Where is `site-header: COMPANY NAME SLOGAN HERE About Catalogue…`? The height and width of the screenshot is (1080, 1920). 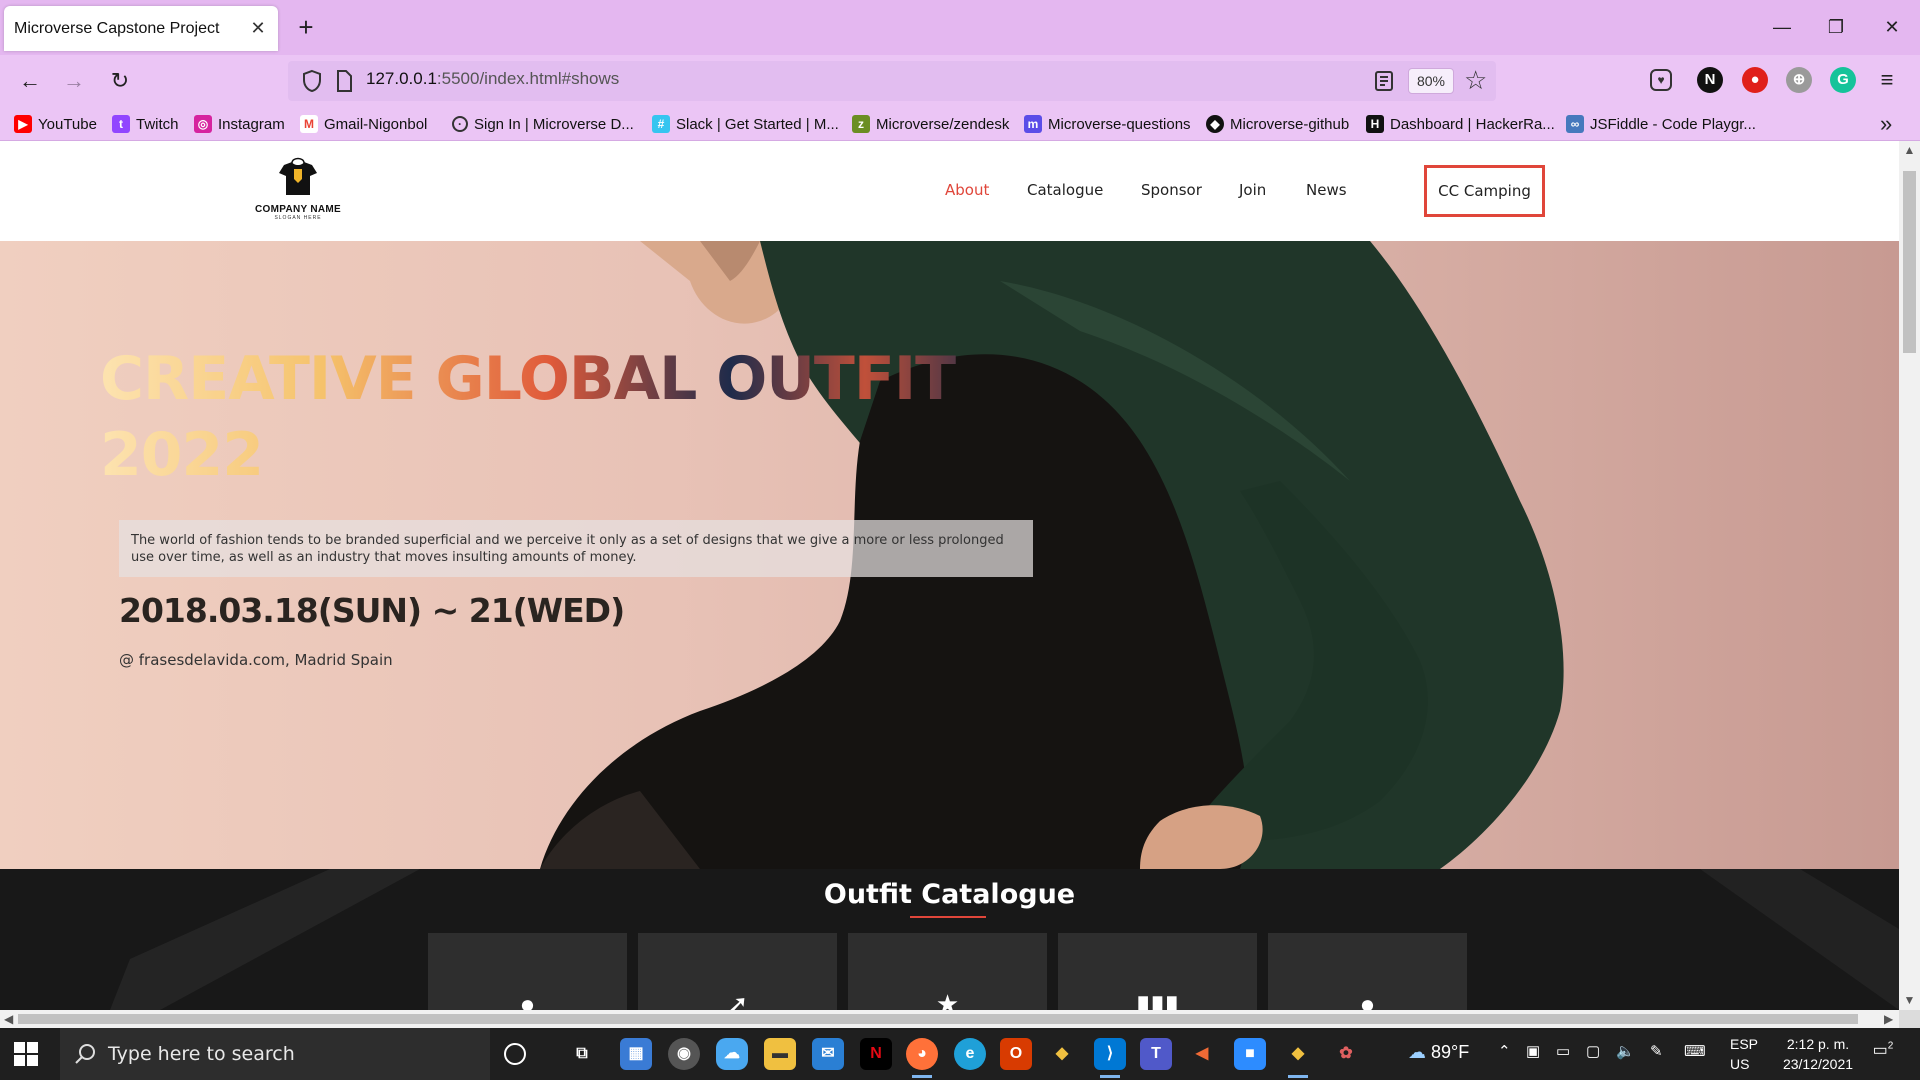
site-header: COMPANY NAME SLOGAN HERE About Catalogue… is located at coordinates (949, 191).